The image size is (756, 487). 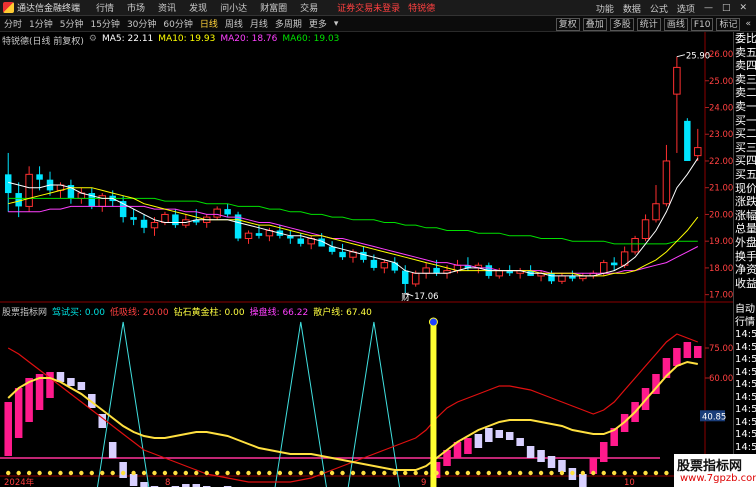 What do you see at coordinates (78, 313) in the screenshot?
I see `sub-item-jiashimai: 驾试买: 0.00` at bounding box center [78, 313].